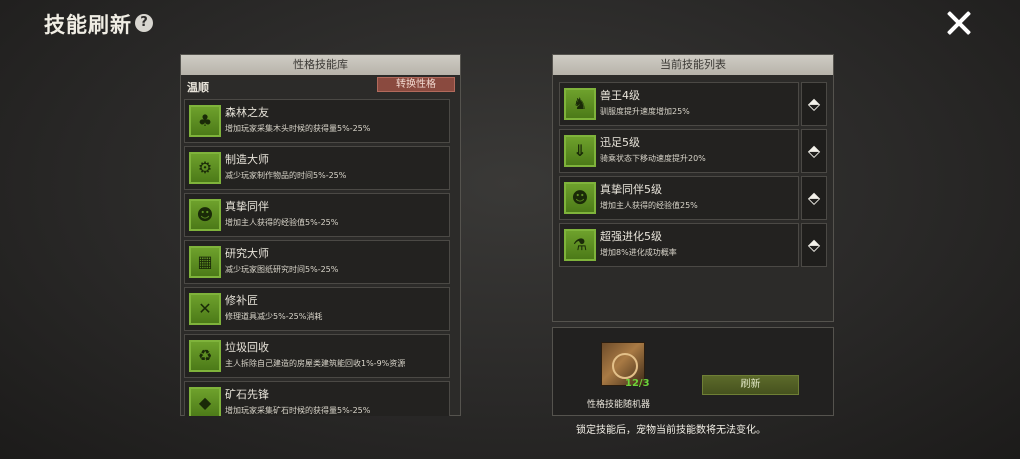 Image resolution: width=1020 pixels, height=459 pixels. Describe the element at coordinates (620, 142) in the screenshot. I see `skill-name: 迅足5级` at that location.